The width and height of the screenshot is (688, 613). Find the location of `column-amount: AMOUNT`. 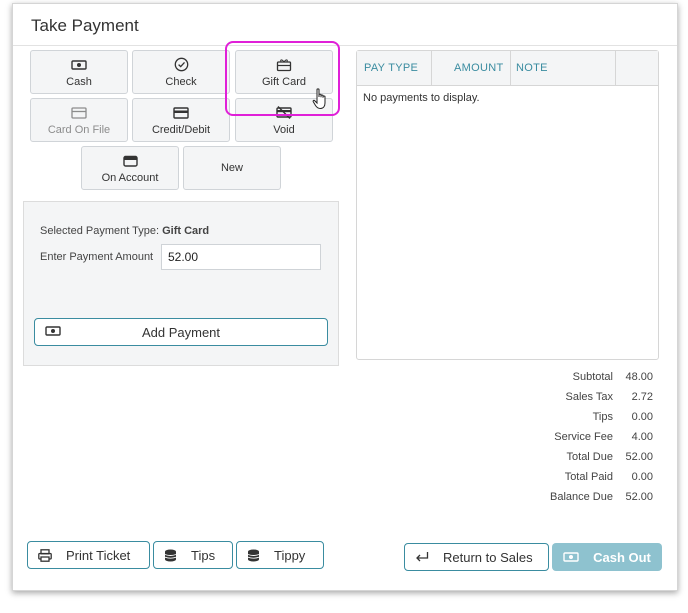

column-amount: AMOUNT is located at coordinates (478, 68).